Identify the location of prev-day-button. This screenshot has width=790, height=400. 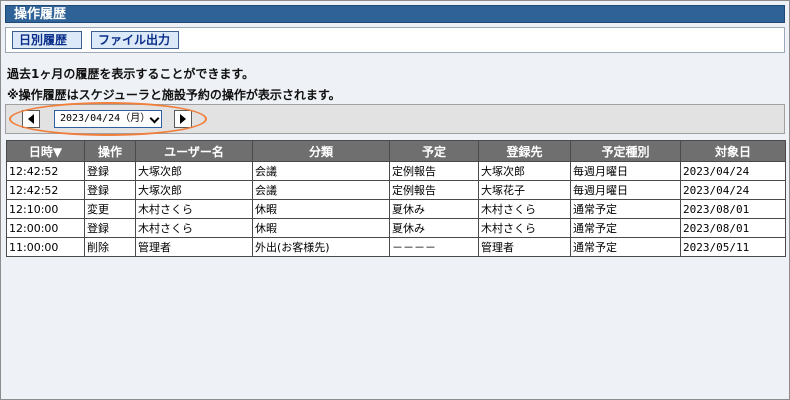
(31, 119).